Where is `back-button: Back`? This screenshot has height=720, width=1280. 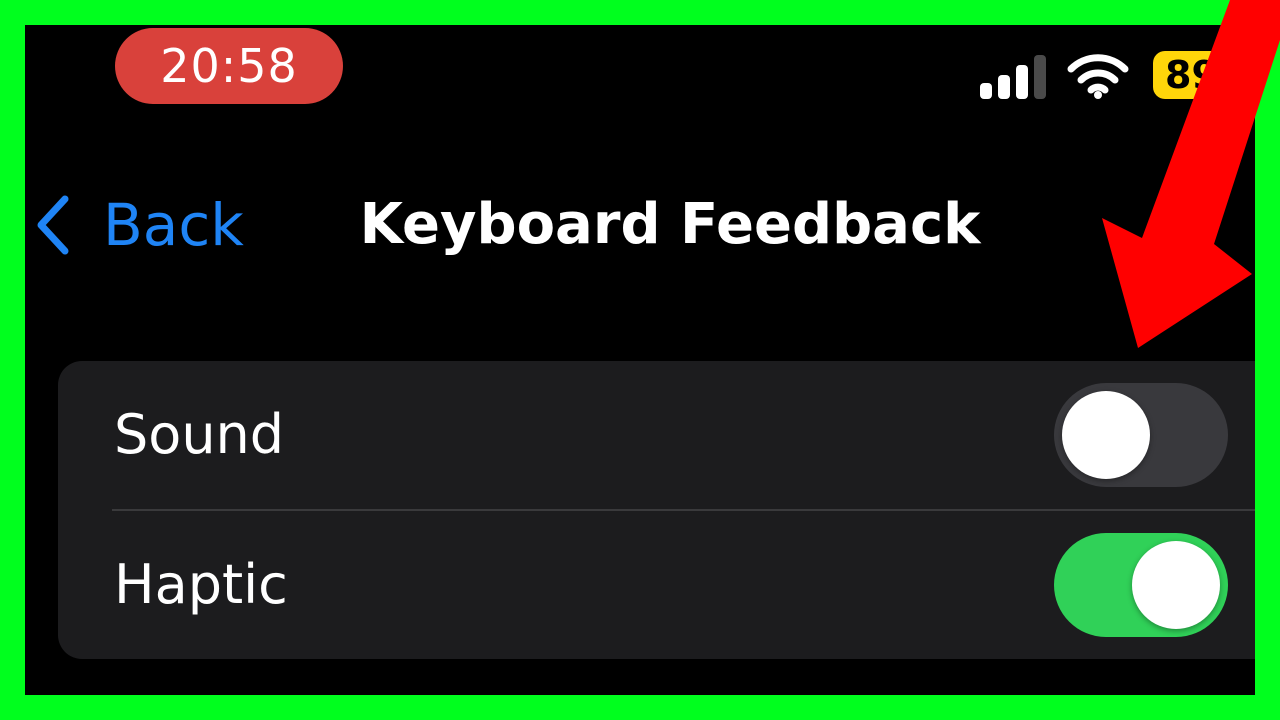
back-button: Back is located at coordinates (138, 225).